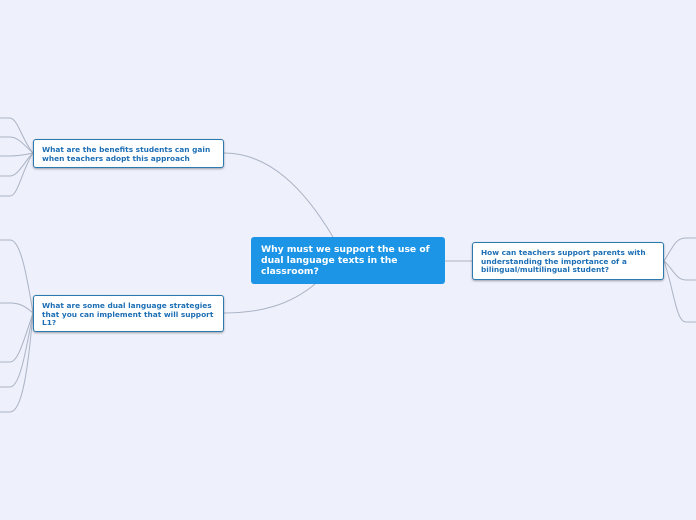  What do you see at coordinates (269, 298) in the screenshot?
I see `connector-strategies` at bounding box center [269, 298].